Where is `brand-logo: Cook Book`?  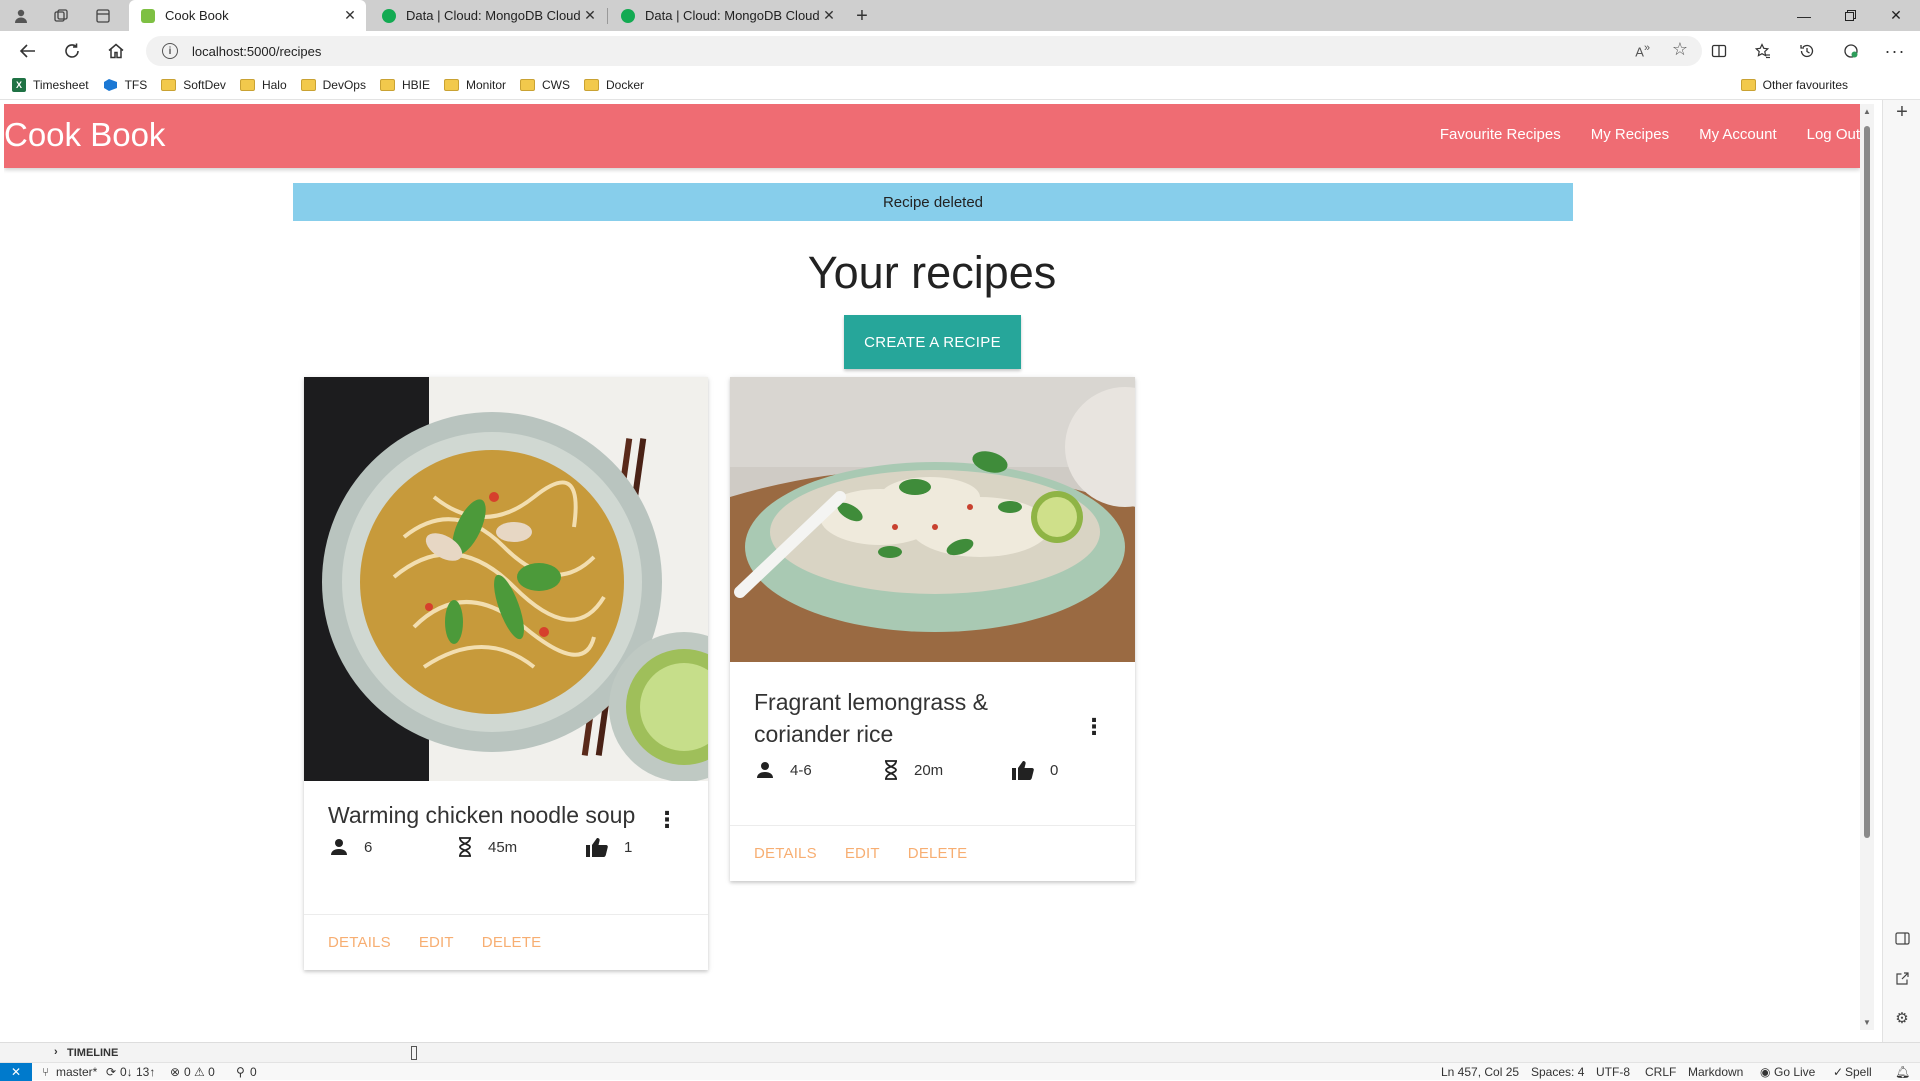 brand-logo: Cook Book is located at coordinates (84, 135).